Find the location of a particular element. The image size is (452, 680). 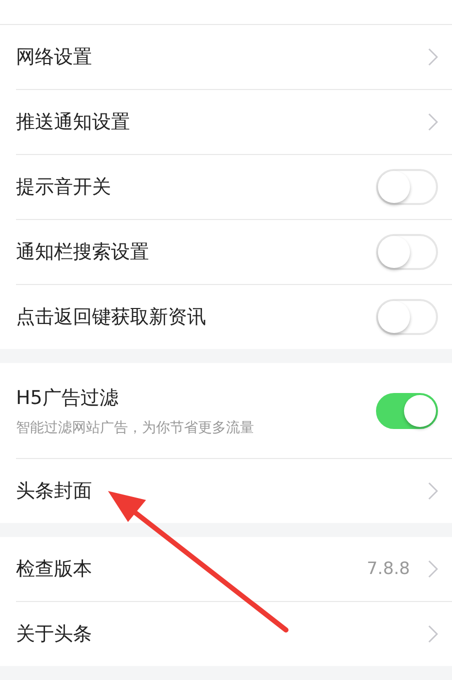

settings-row: 头条封面 is located at coordinates (226, 491).